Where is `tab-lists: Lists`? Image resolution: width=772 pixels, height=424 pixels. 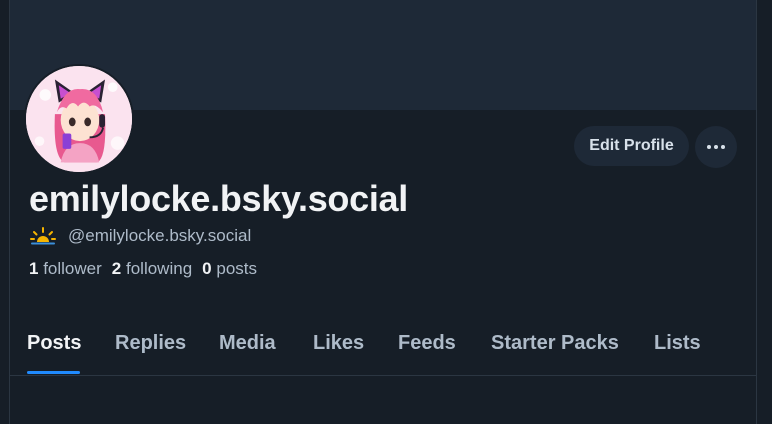
tab-lists: Lists is located at coordinates (677, 343).